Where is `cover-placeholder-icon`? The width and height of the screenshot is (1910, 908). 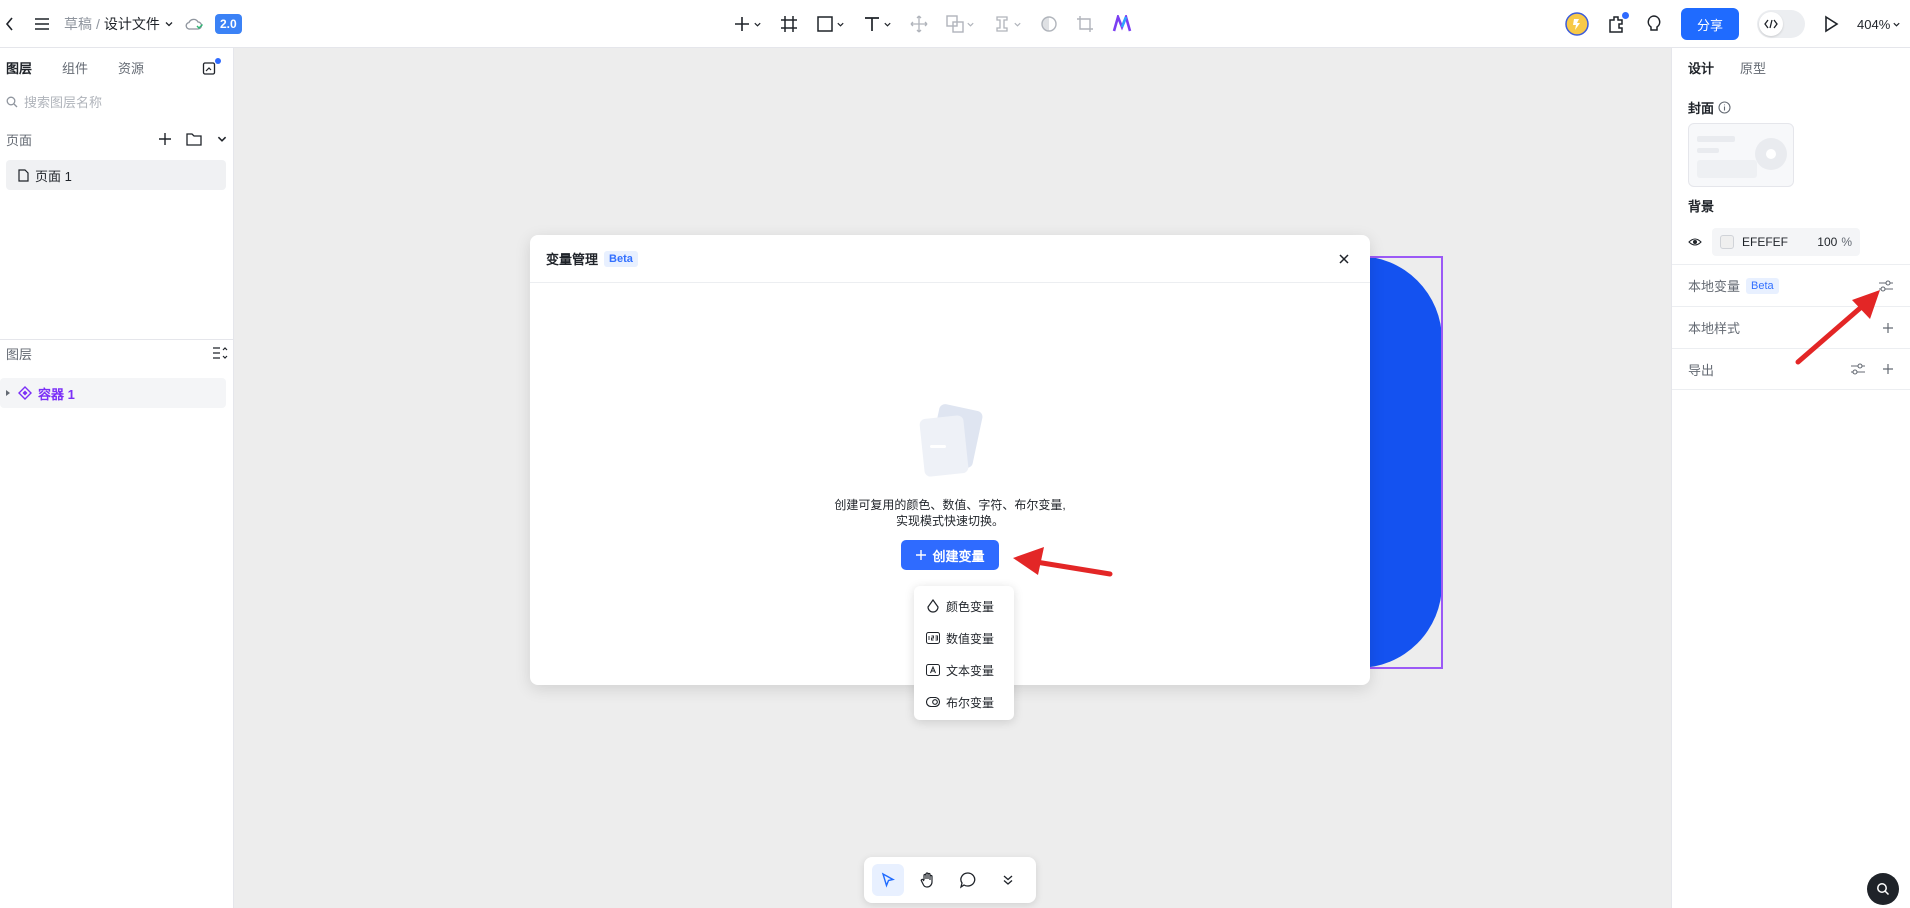
cover-placeholder-icon is located at coordinates (1742, 157).